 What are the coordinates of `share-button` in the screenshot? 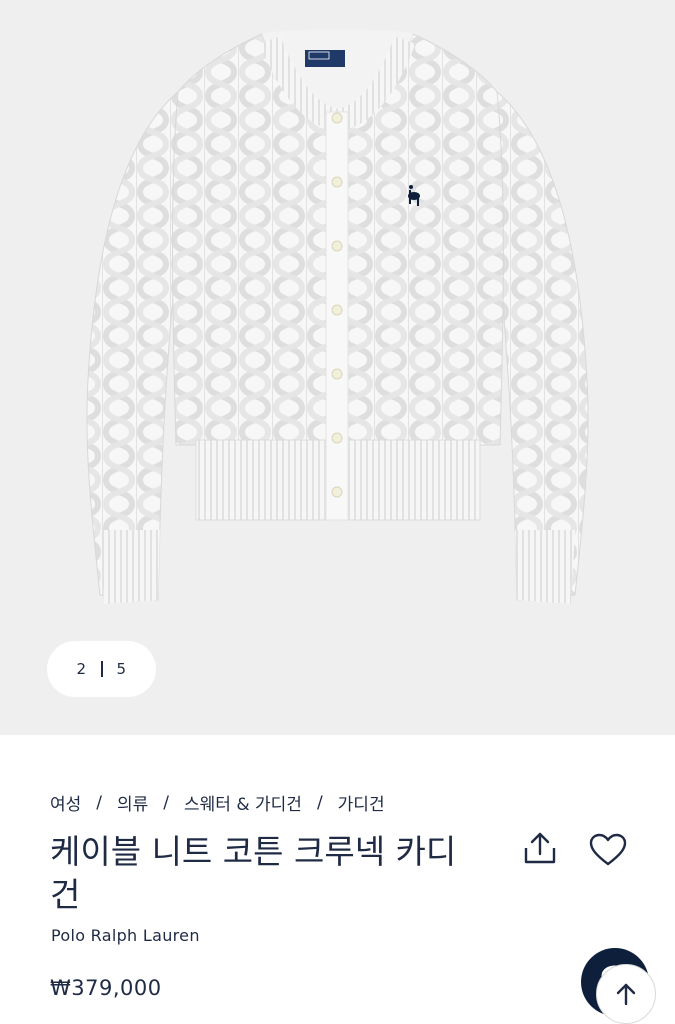 It's located at (540, 849).